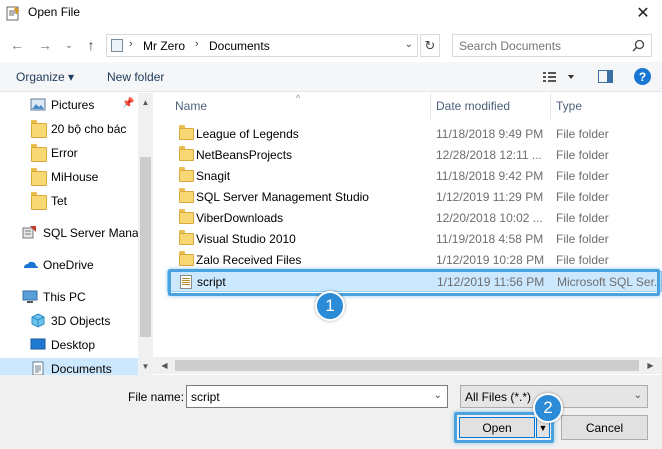 The image size is (662, 449). I want to click on nav-item-error: Error, so click(69, 153).